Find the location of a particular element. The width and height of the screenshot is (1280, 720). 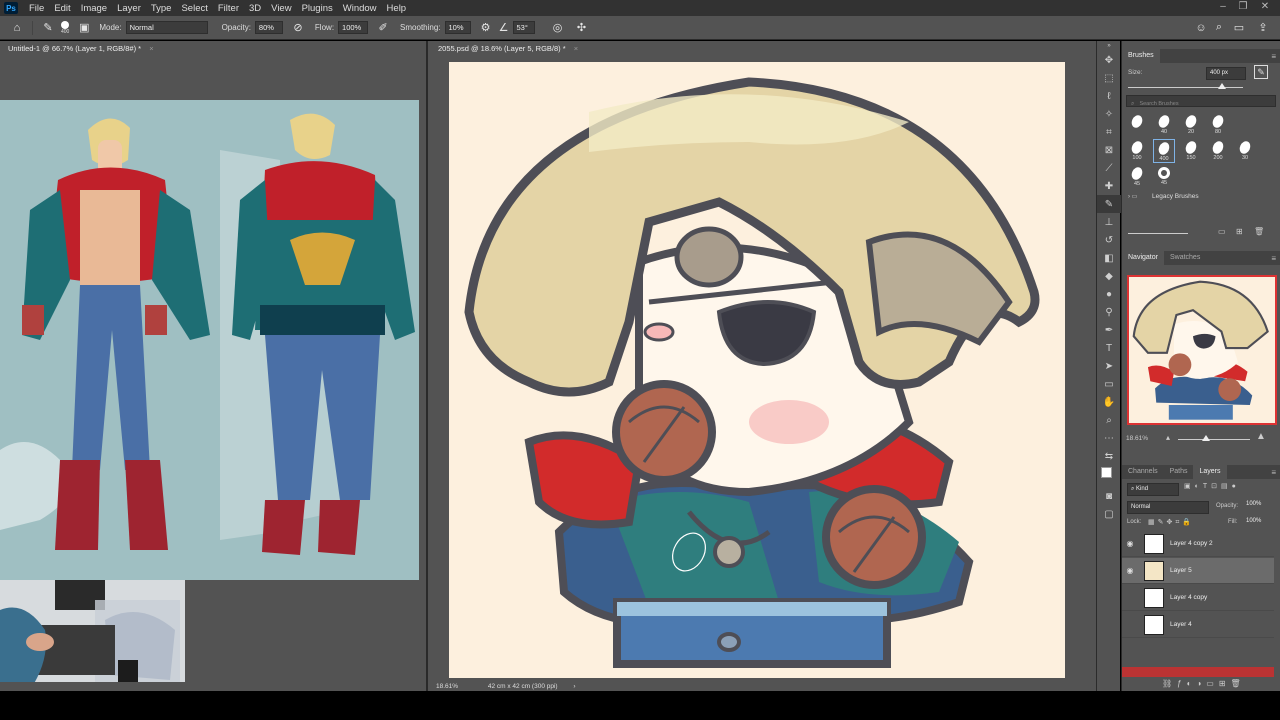

layer-name: Layer 5 is located at coordinates (1181, 570).